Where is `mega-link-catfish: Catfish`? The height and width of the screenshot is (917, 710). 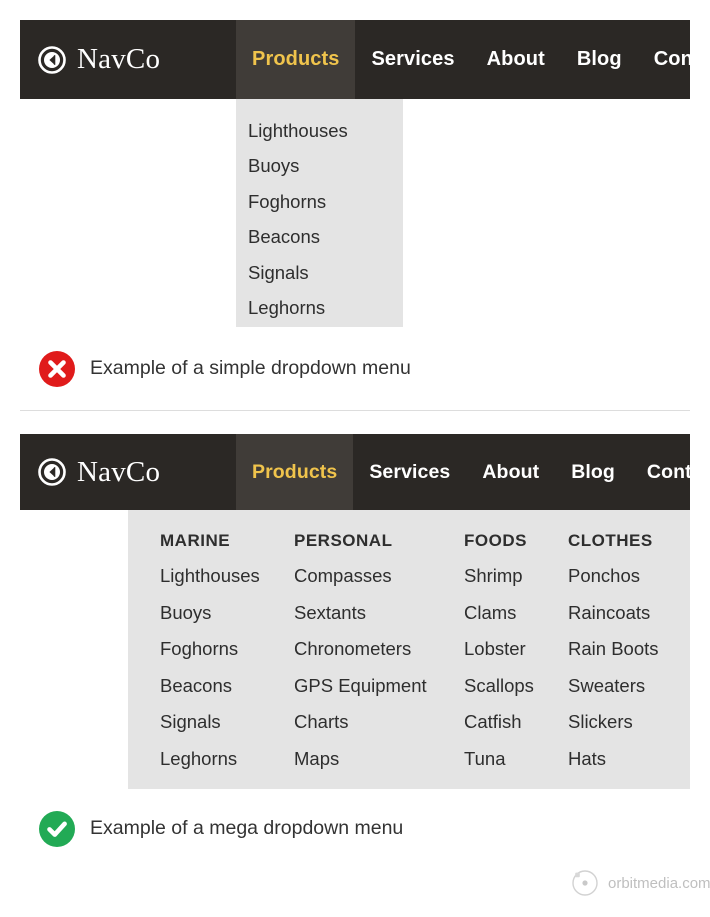 mega-link-catfish: Catfish is located at coordinates (516, 722).